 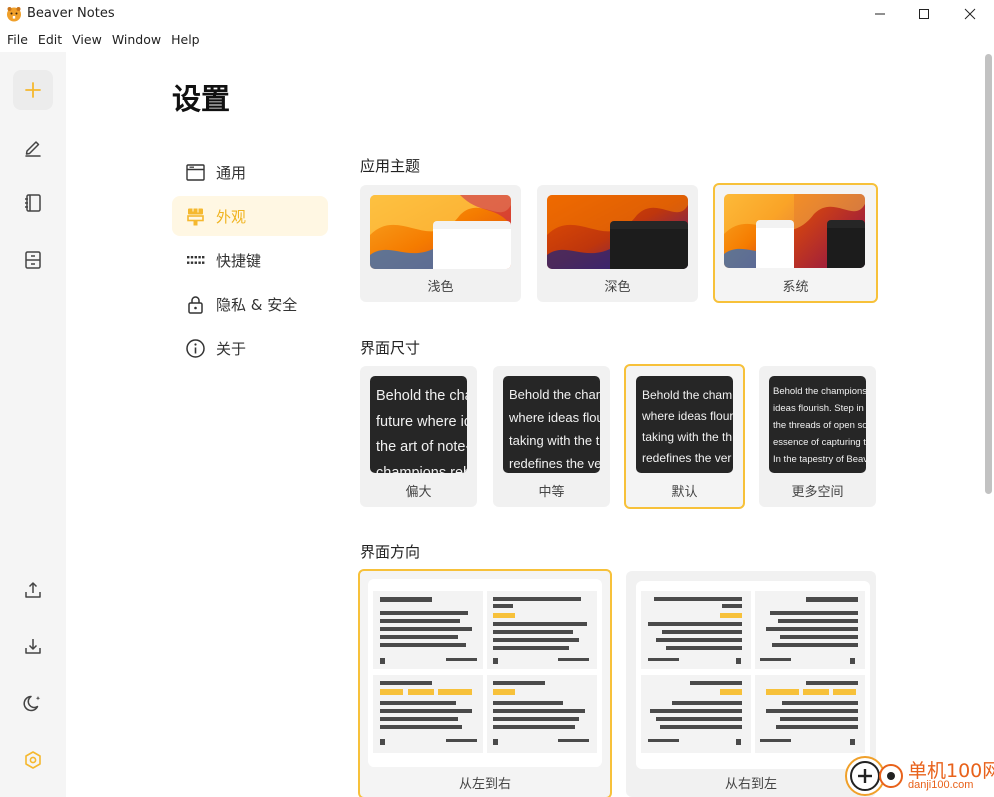 I want to click on close-icon, so click(x=970, y=14).